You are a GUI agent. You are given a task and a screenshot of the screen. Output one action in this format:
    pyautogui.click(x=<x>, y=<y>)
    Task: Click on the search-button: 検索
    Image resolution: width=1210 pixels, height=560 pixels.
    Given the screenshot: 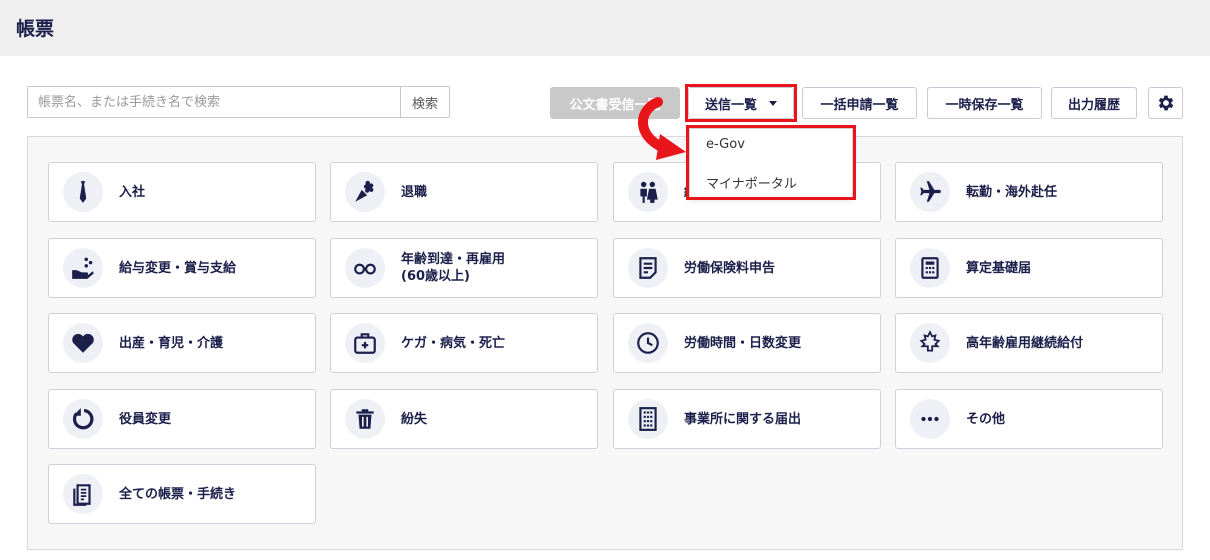 What is the action you would take?
    pyautogui.click(x=425, y=102)
    